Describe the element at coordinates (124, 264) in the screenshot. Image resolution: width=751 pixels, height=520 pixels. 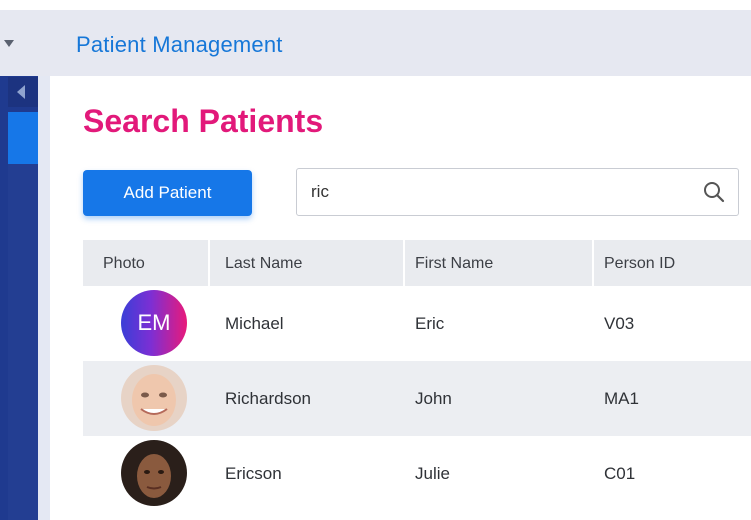
I see `column-header-photo: Photo` at that location.